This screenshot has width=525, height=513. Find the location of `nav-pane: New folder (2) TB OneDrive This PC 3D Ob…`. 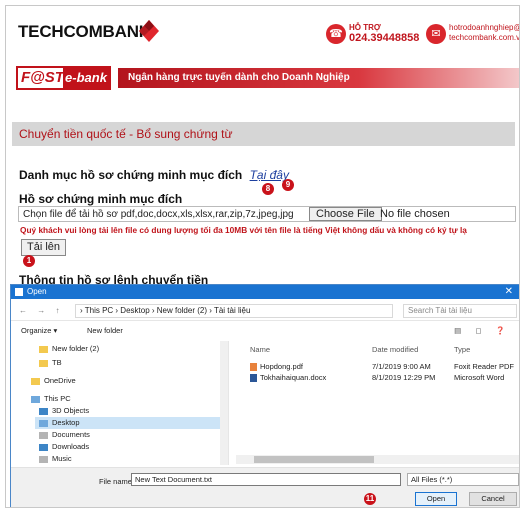

nav-pane: New folder (2) TB OneDrive This PC 3D Ob… is located at coordinates (120, 403).